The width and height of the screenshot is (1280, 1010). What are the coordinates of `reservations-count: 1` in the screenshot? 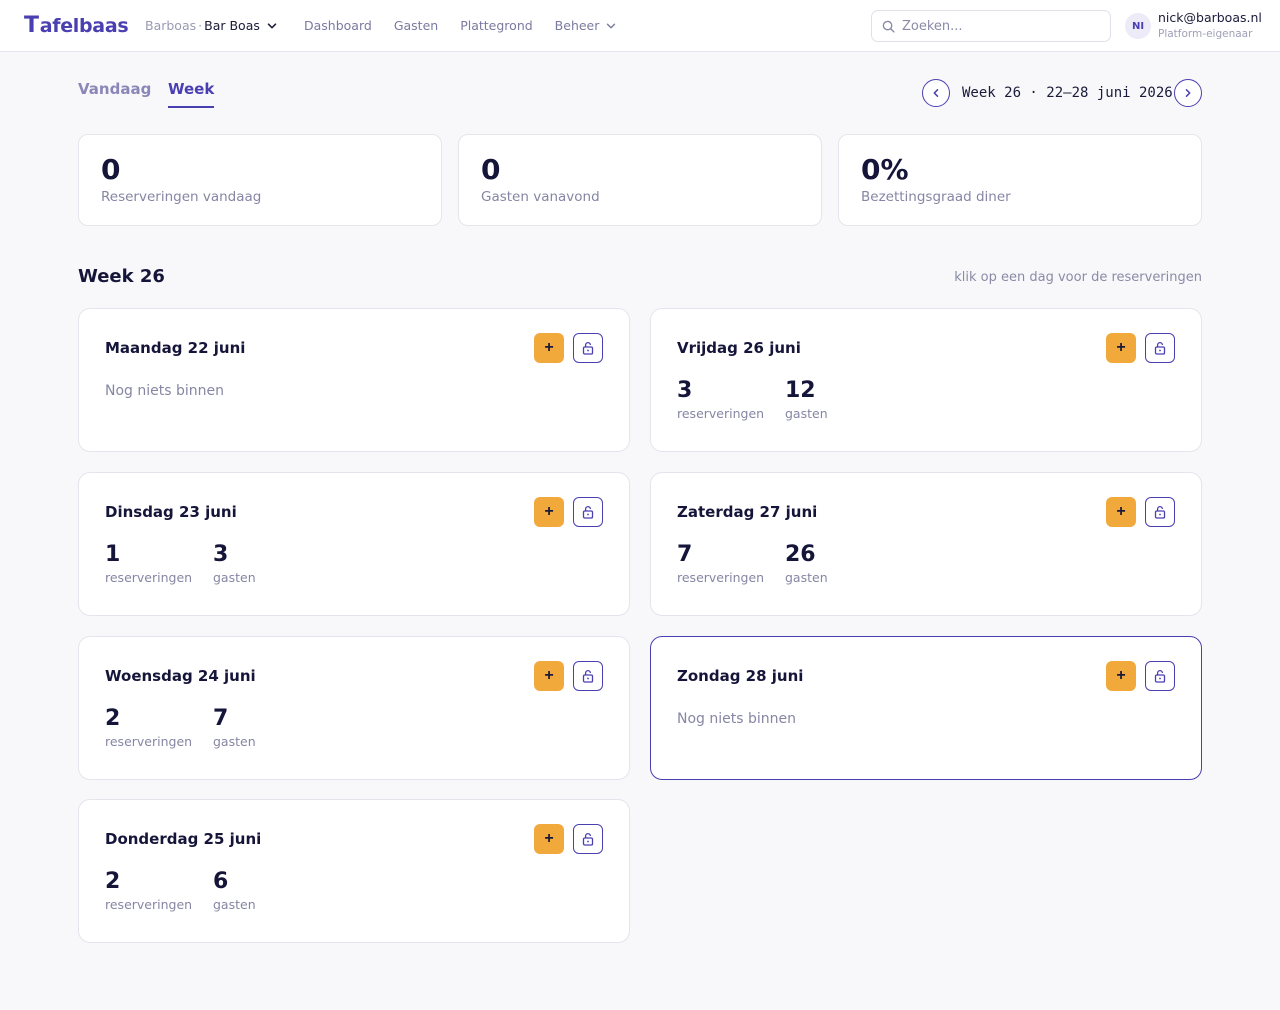 It's located at (113, 554).